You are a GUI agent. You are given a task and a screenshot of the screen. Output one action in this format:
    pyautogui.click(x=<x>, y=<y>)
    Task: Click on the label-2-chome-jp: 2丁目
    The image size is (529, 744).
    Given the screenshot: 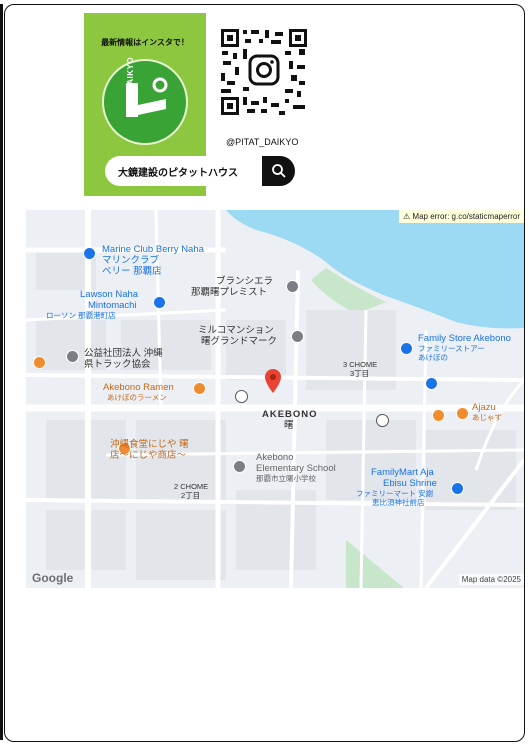 What is the action you would take?
    pyautogui.click(x=191, y=495)
    